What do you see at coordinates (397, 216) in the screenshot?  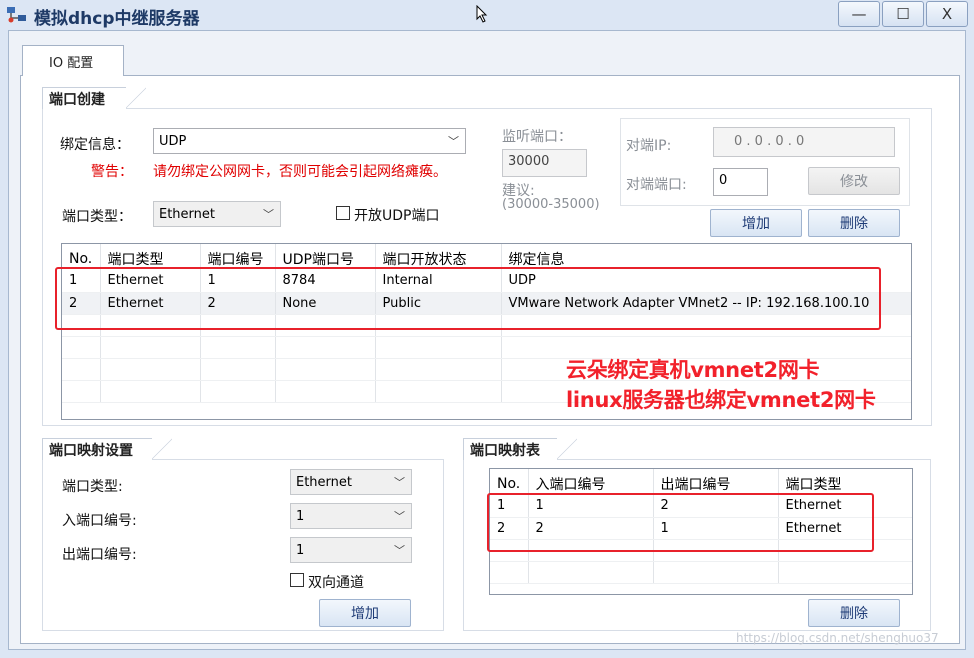 I see `open-udp-label: 开放UDP端口` at bounding box center [397, 216].